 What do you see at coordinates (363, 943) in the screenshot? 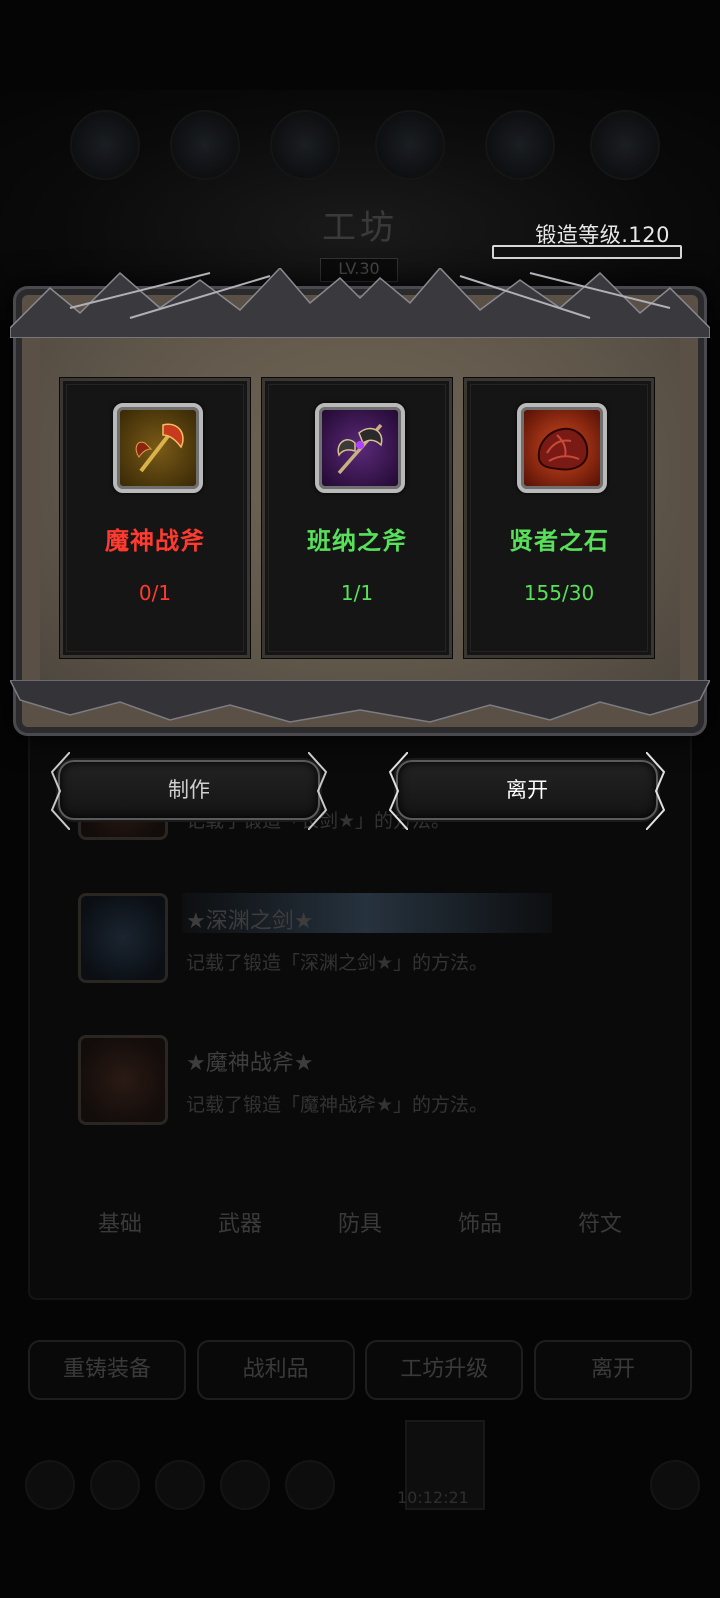
I see `list-item: ★深渊之剑★ 记载了锻造「深渊之剑★」的方法。` at bounding box center [363, 943].